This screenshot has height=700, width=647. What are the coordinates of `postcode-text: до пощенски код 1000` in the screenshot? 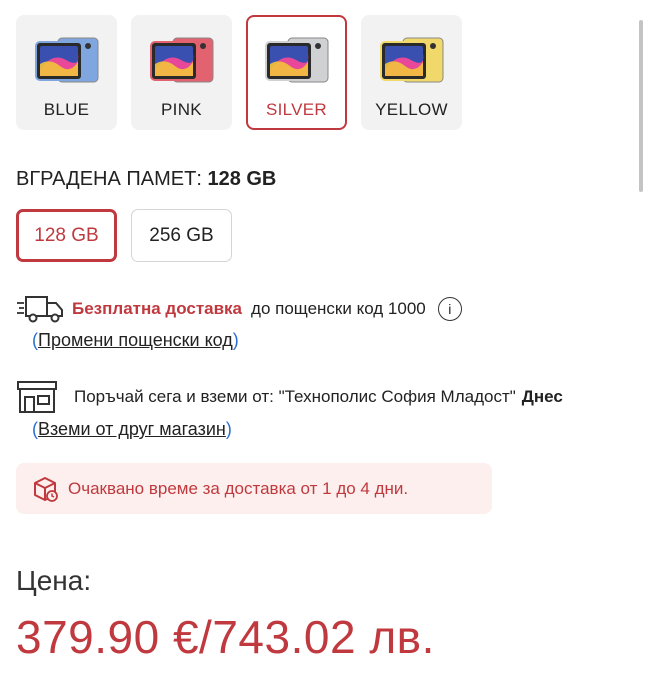 It's located at (338, 308).